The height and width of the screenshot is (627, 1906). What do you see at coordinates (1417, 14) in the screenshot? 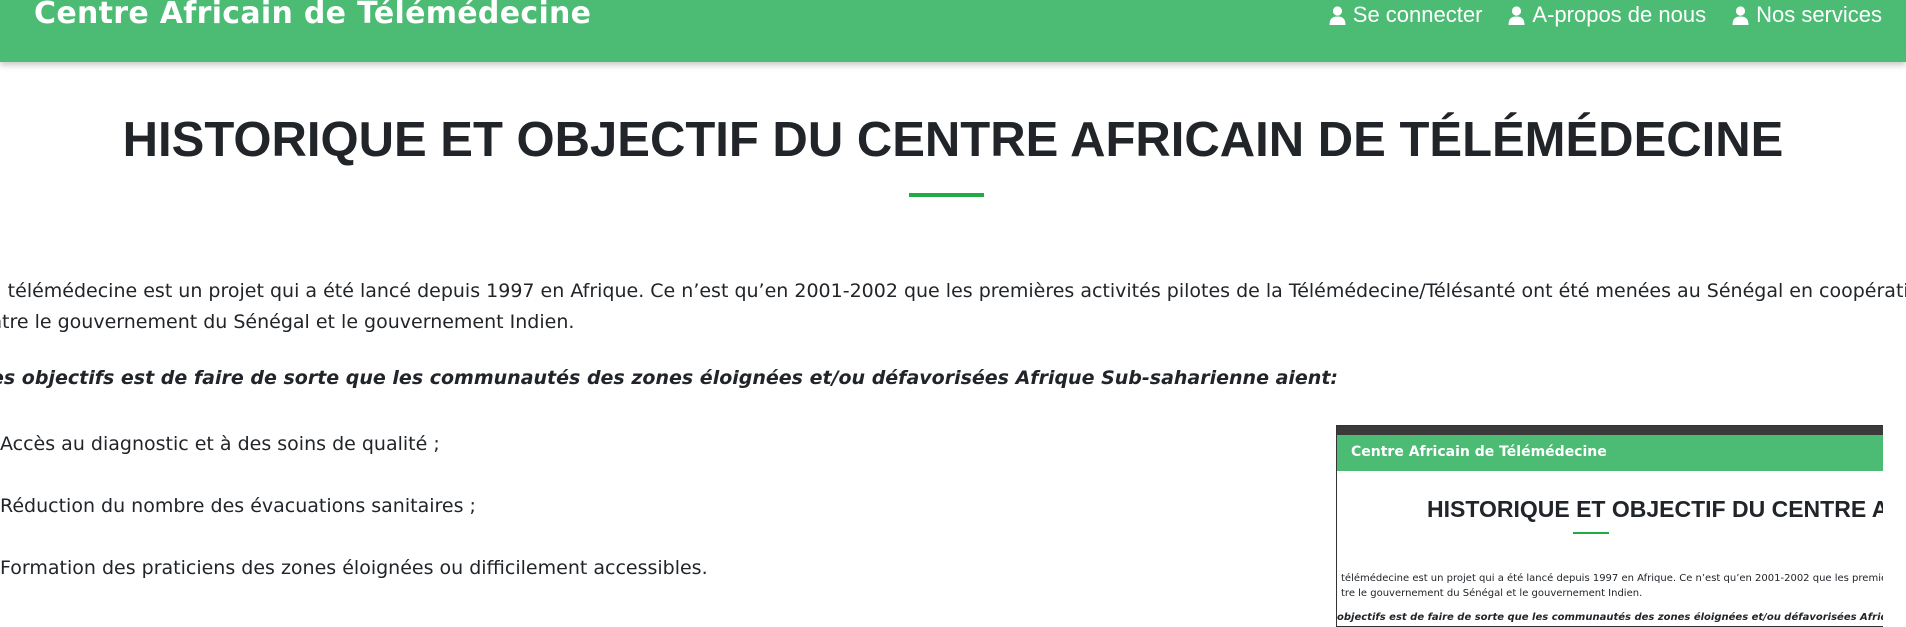
I see `nav-link-label: Se connecter` at bounding box center [1417, 14].